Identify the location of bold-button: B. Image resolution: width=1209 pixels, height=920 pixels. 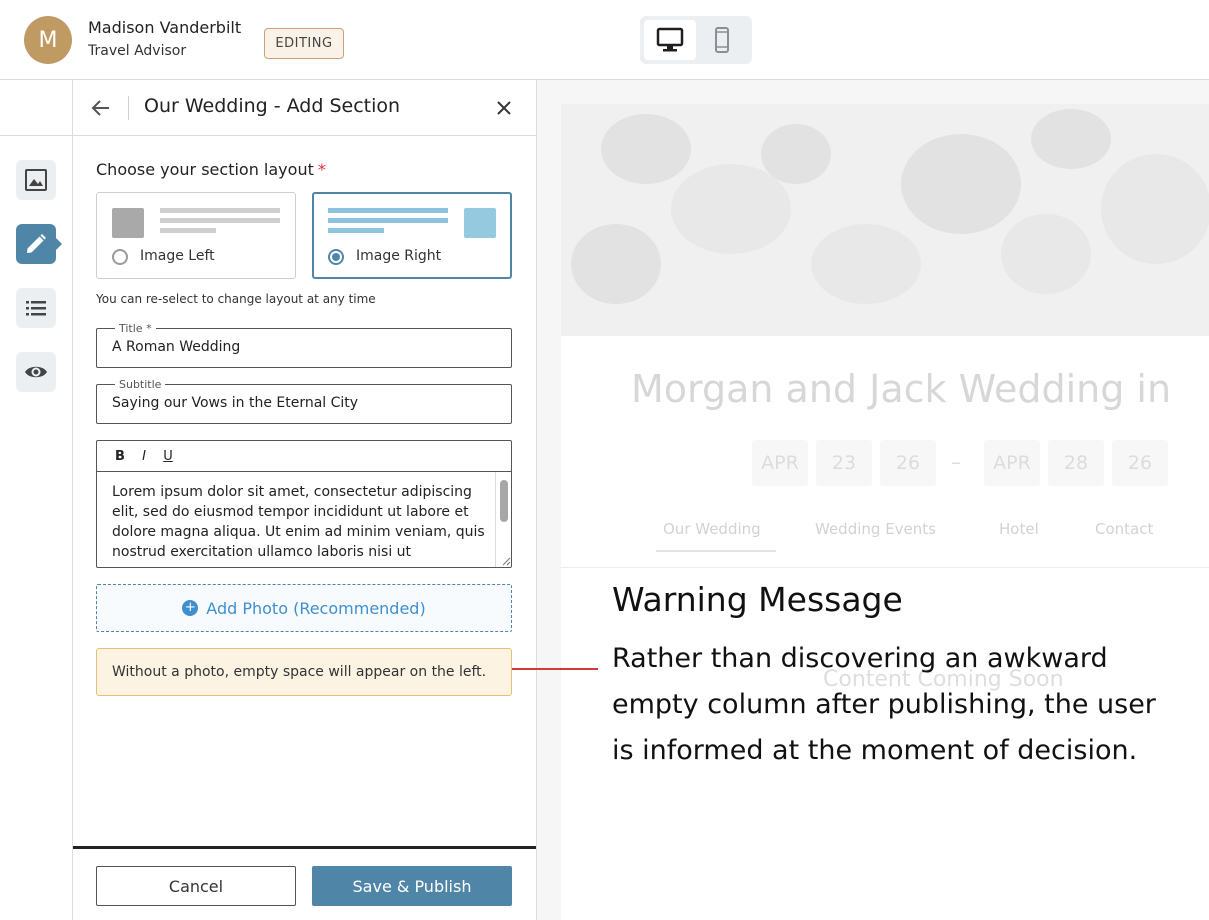
(120, 456).